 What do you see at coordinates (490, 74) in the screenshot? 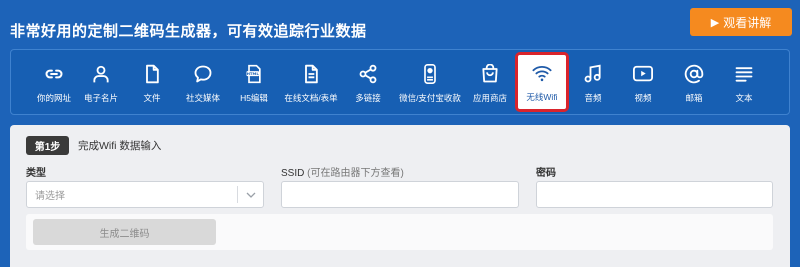
I see `shopping-bag-icon` at bounding box center [490, 74].